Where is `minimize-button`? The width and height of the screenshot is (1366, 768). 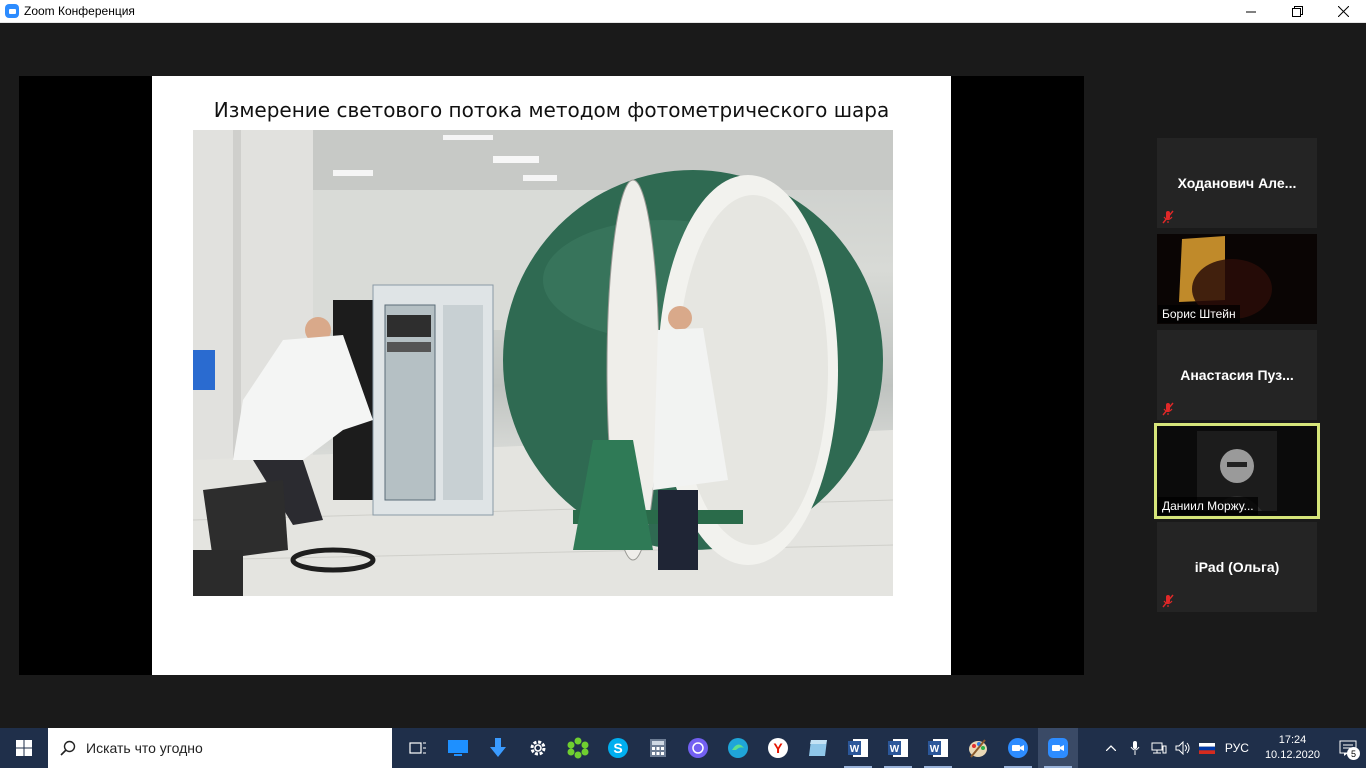 minimize-button is located at coordinates (1251, 11).